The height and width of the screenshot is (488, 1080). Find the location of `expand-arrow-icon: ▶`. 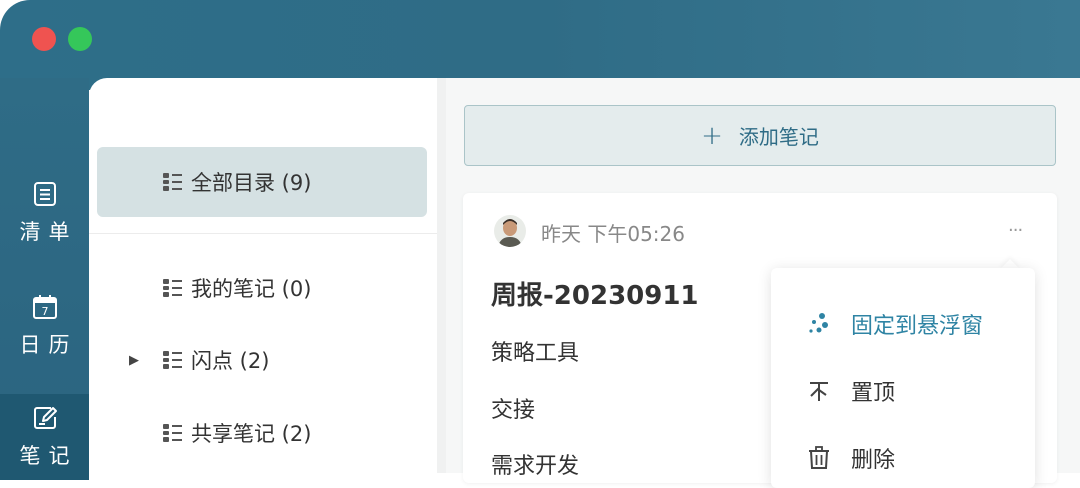

expand-arrow-icon: ▶ is located at coordinates (134, 360).